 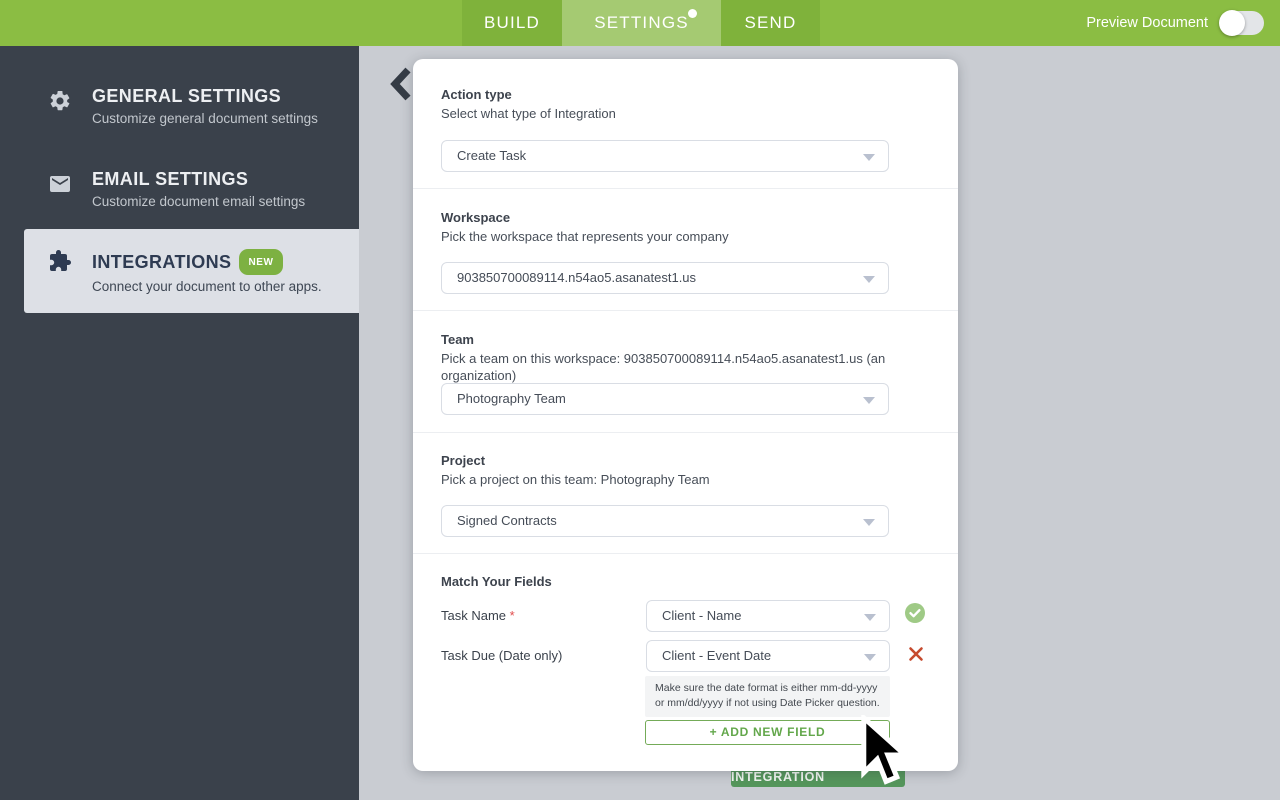 I want to click on action-type-value: Create Task, so click(x=492, y=155).